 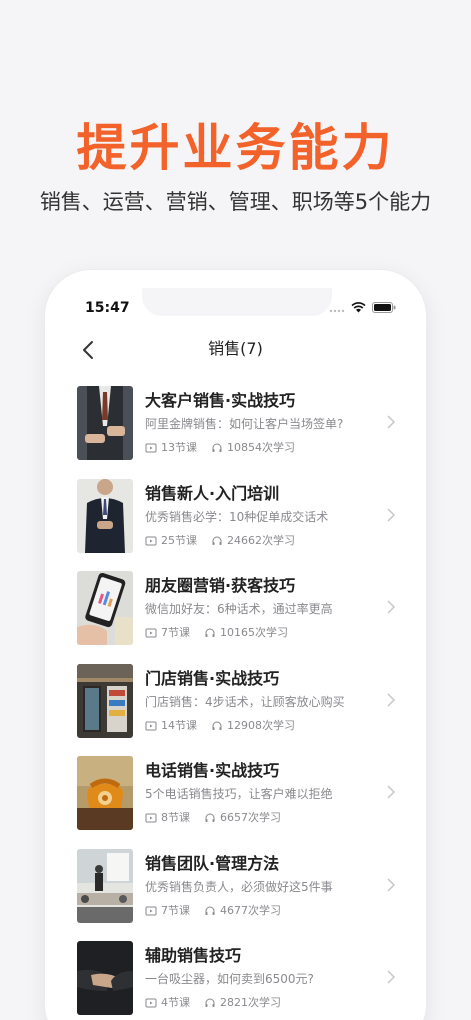 I want to click on lesson-count: 4节课, so click(x=175, y=1002).